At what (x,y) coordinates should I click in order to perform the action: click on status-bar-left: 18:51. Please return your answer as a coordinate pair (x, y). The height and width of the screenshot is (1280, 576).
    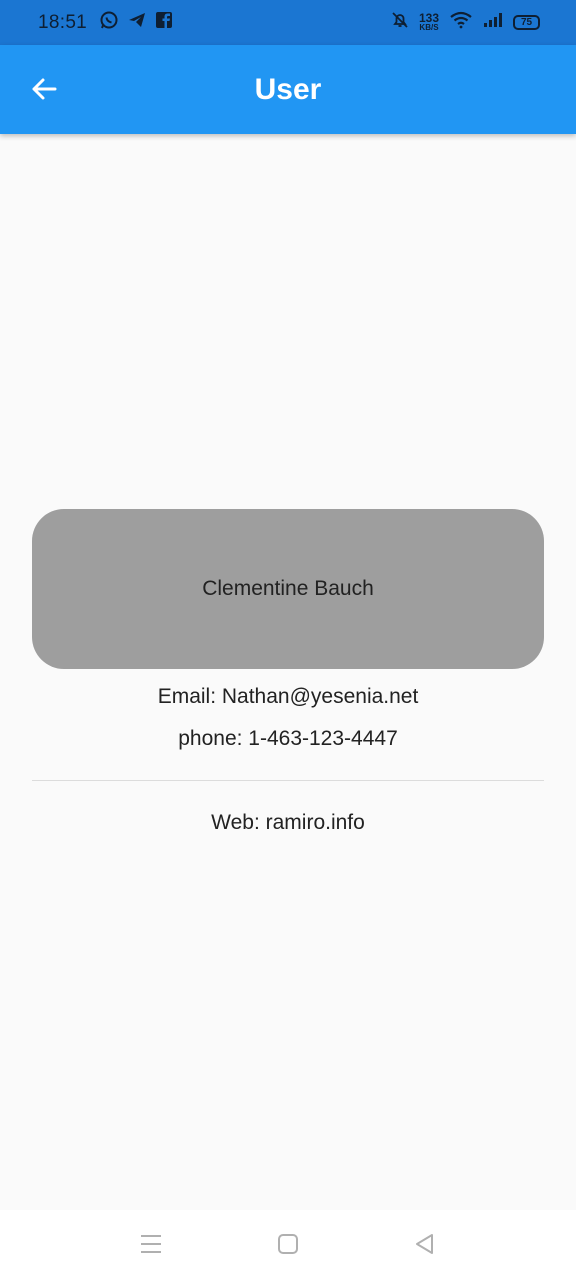
    Looking at the image, I should click on (105, 22).